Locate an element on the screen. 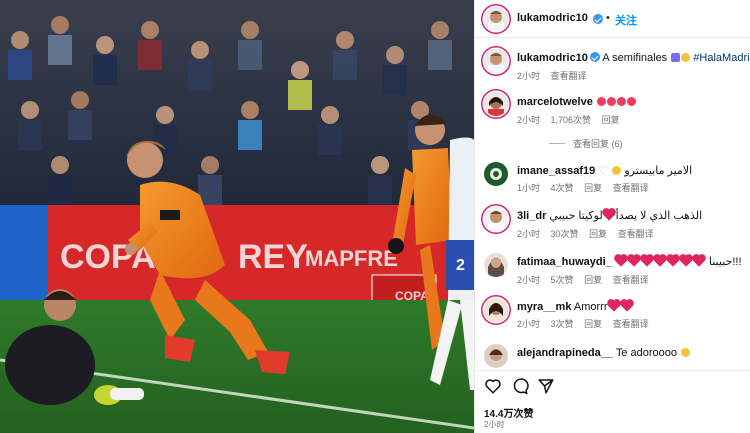 This screenshot has height=433, width=750. comment-text: Amorrr is located at coordinates (590, 307).